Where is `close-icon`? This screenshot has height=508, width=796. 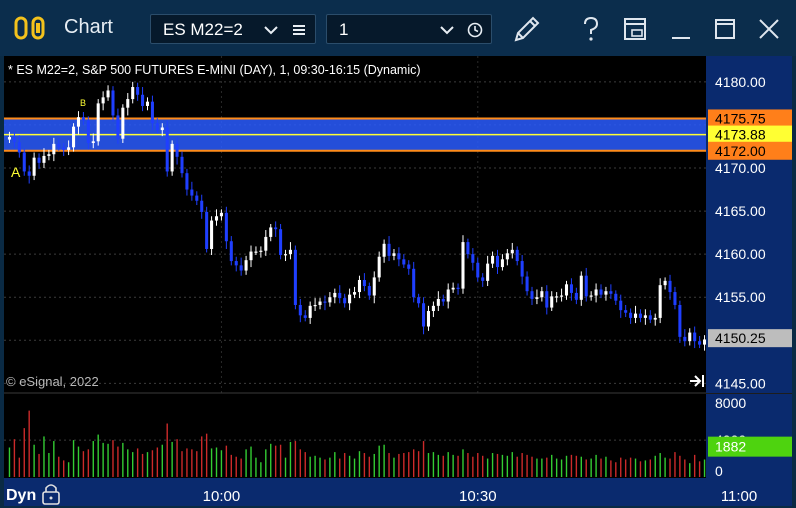 close-icon is located at coordinates (769, 29).